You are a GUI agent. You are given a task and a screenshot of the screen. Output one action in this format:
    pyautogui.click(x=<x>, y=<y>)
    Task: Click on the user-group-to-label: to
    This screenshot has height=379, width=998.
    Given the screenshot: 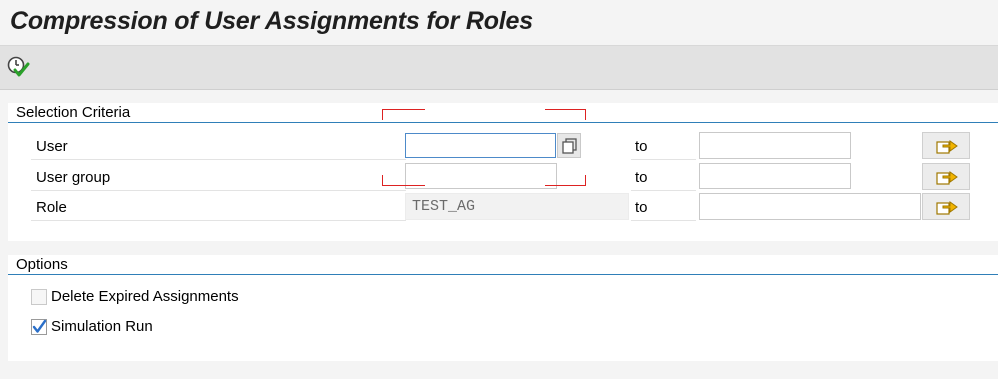 What is the action you would take?
    pyautogui.click(x=641, y=177)
    